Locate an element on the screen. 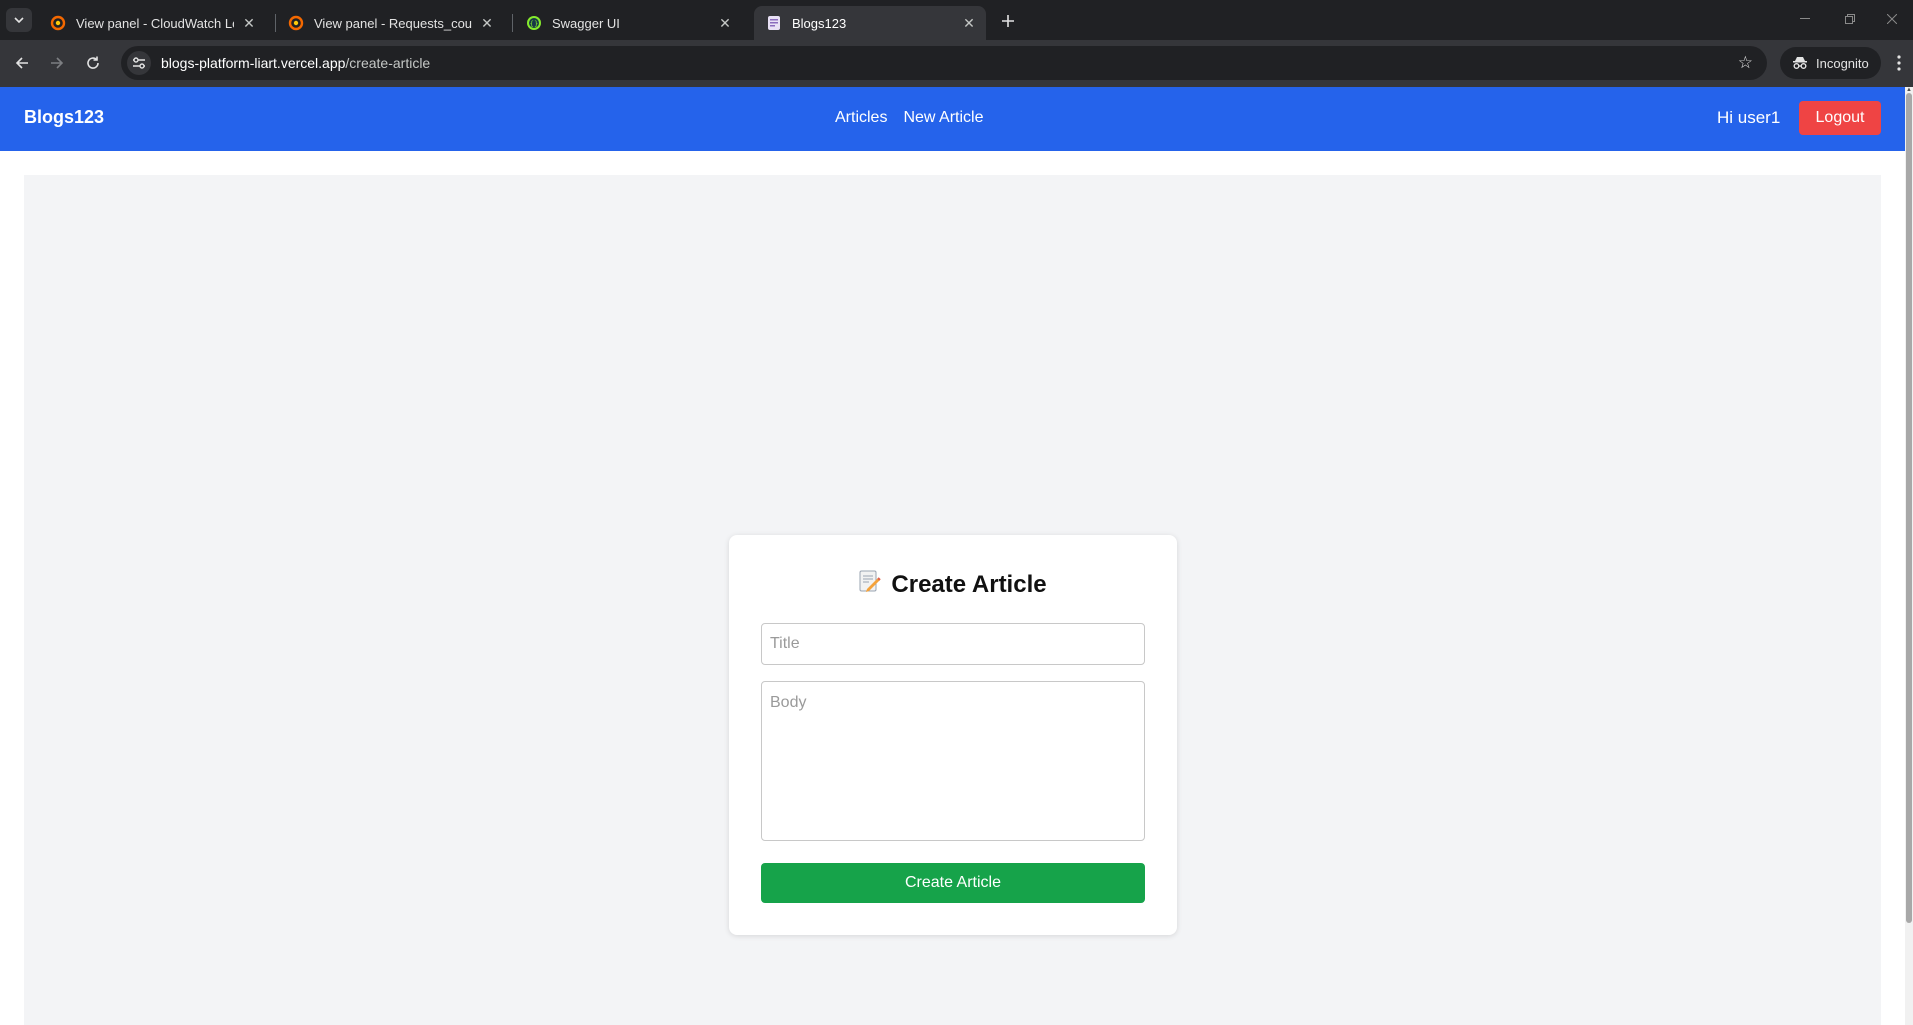  url-host: blogs-platform-liart.vercel.app is located at coordinates (253, 63).